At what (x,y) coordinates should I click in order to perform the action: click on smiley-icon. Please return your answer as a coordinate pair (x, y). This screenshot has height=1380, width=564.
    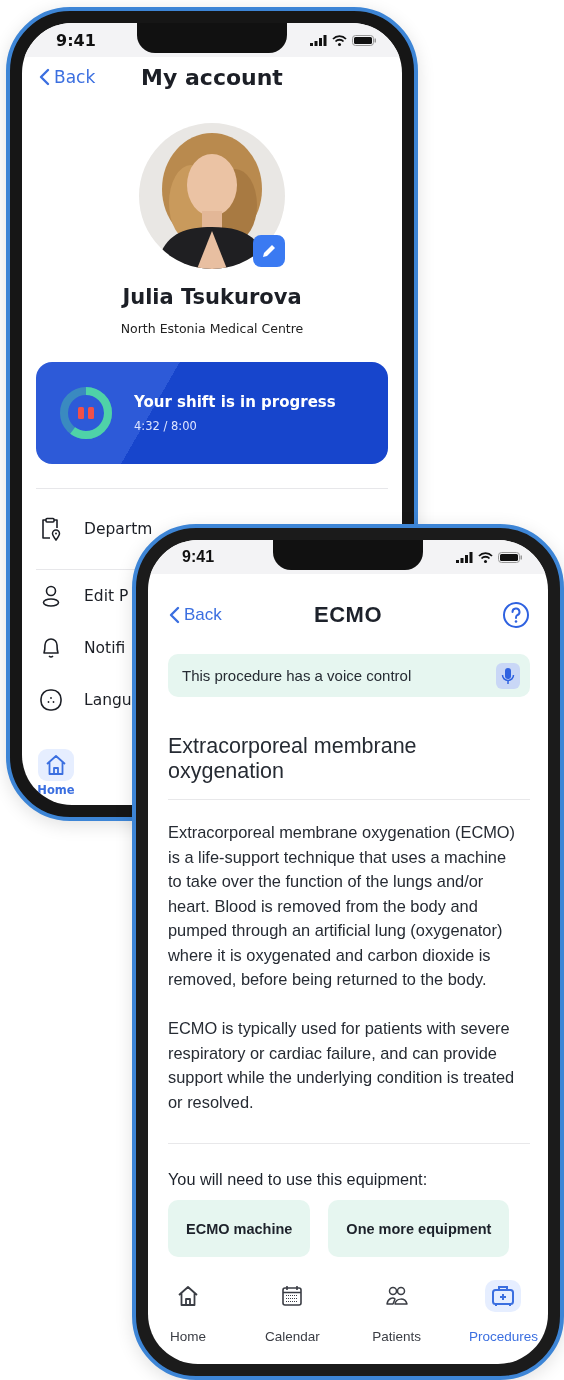
    Looking at the image, I should click on (51, 700).